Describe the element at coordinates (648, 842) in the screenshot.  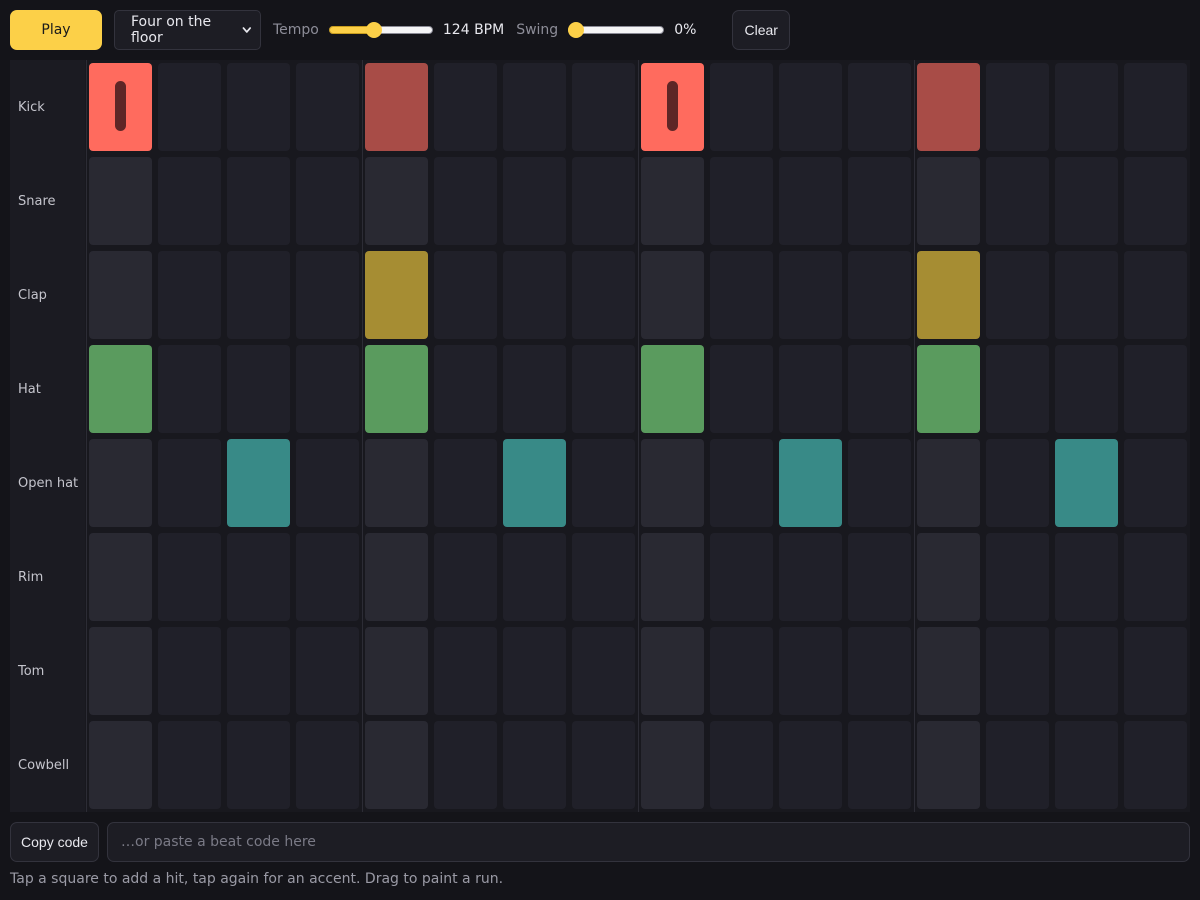
I see `beat-code-input` at that location.